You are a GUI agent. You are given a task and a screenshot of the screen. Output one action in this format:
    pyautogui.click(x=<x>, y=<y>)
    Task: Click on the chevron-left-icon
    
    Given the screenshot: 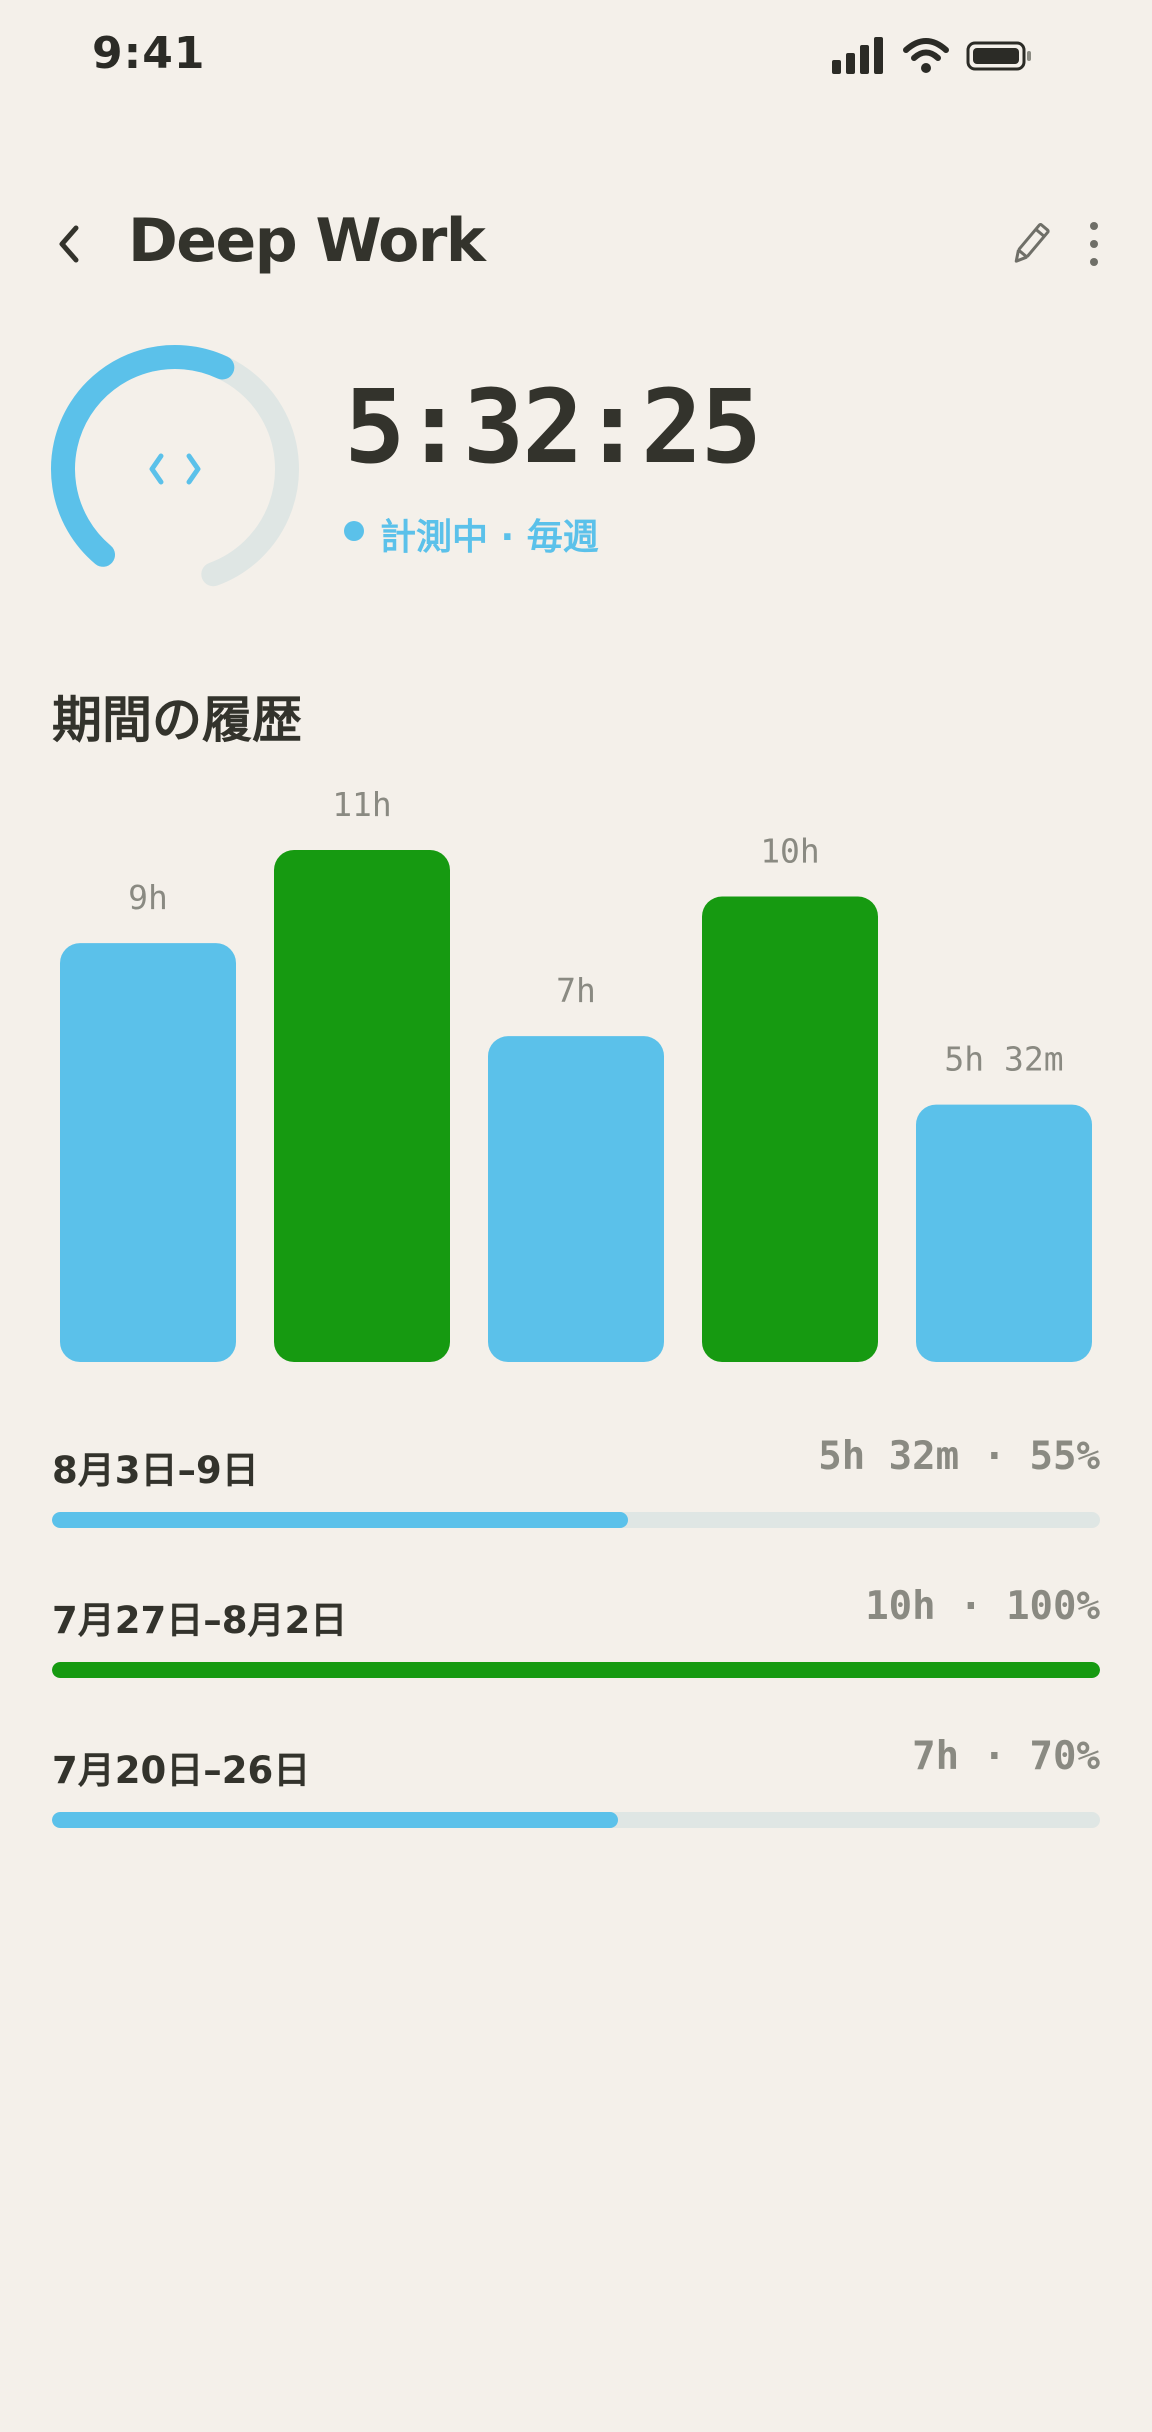 What is the action you would take?
    pyautogui.click(x=69, y=244)
    